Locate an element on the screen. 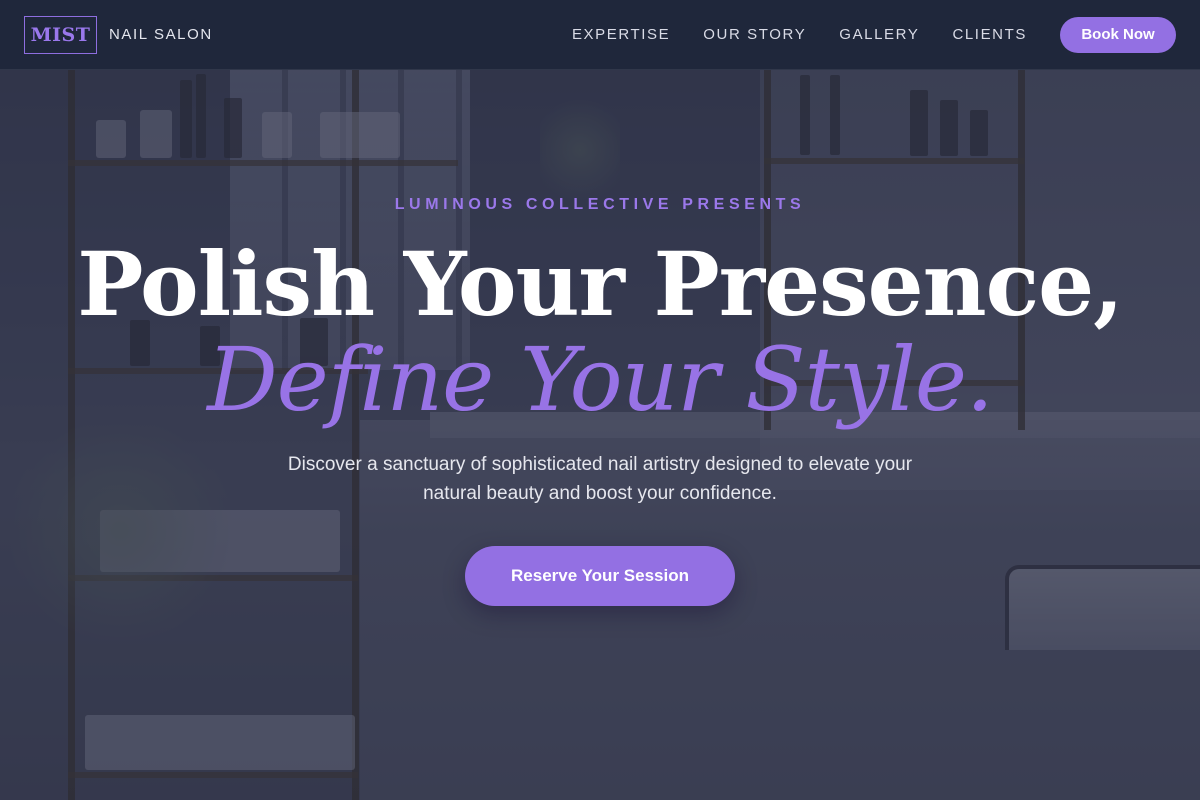  logo: MIST is located at coordinates (60, 34).